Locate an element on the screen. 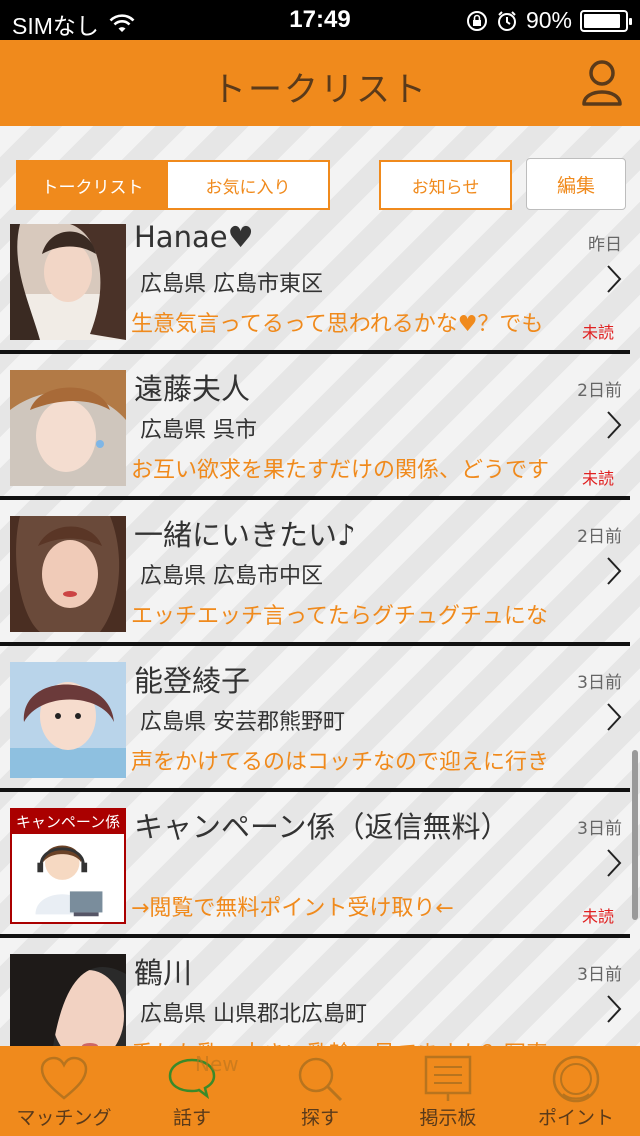 This screenshot has height=1136, width=640. page-title: トークリスト is located at coordinates (320, 90).